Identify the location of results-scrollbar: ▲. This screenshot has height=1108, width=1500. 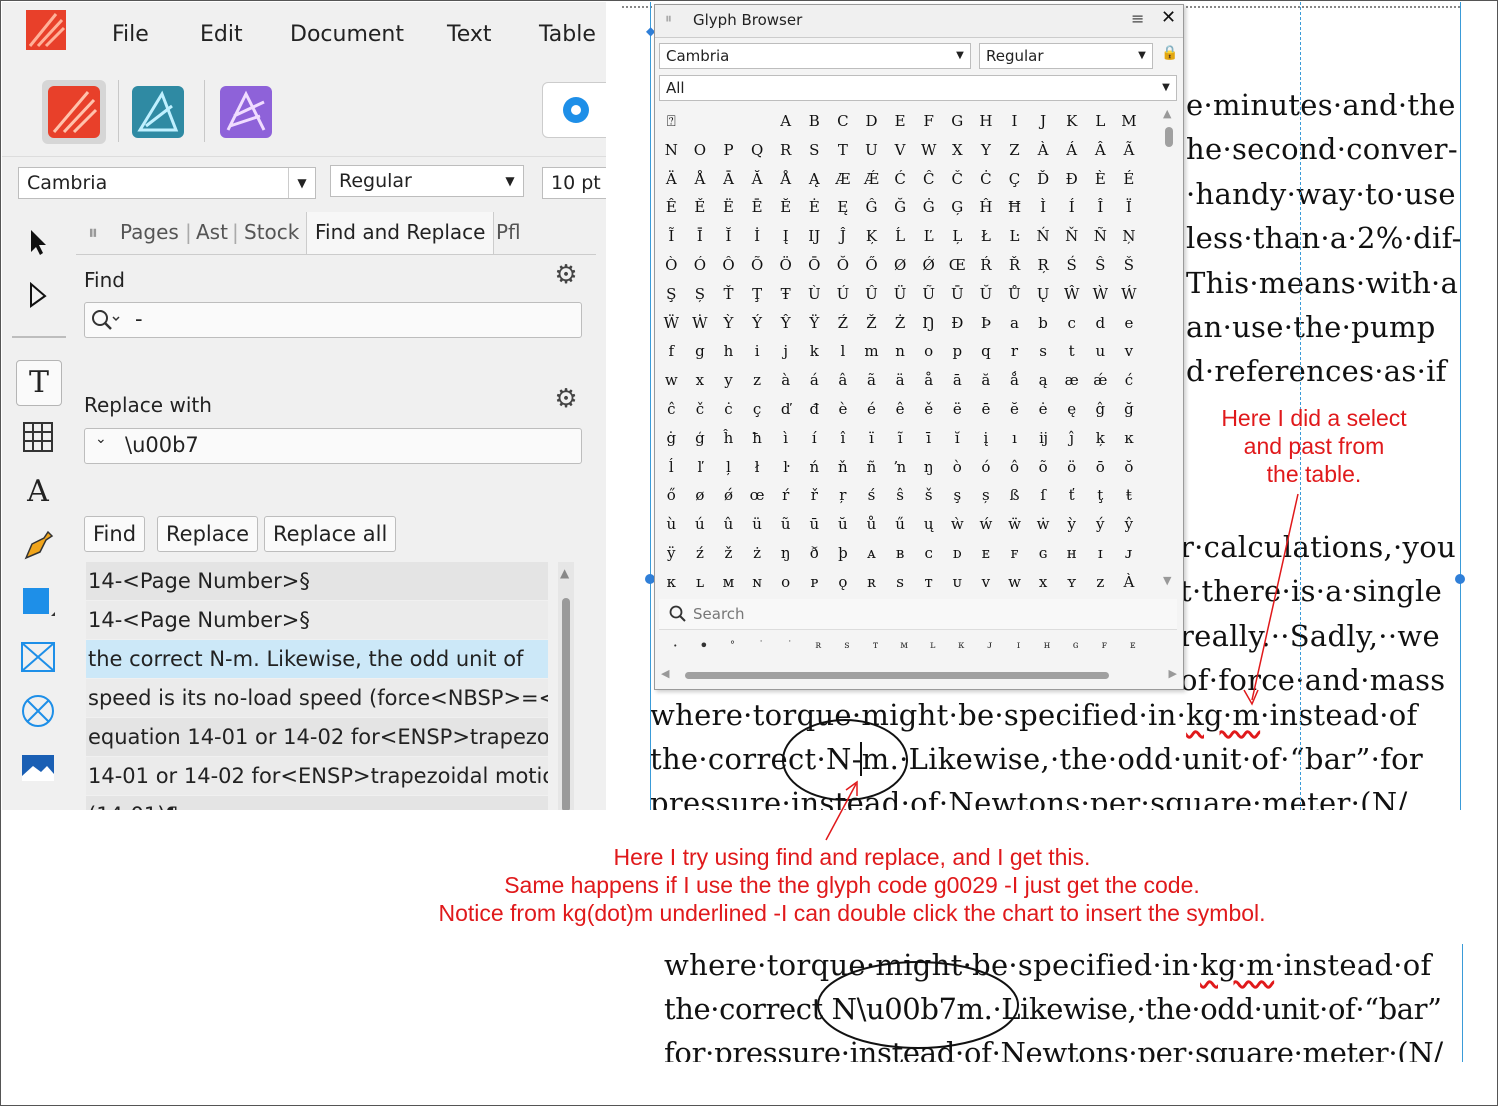
(566, 686).